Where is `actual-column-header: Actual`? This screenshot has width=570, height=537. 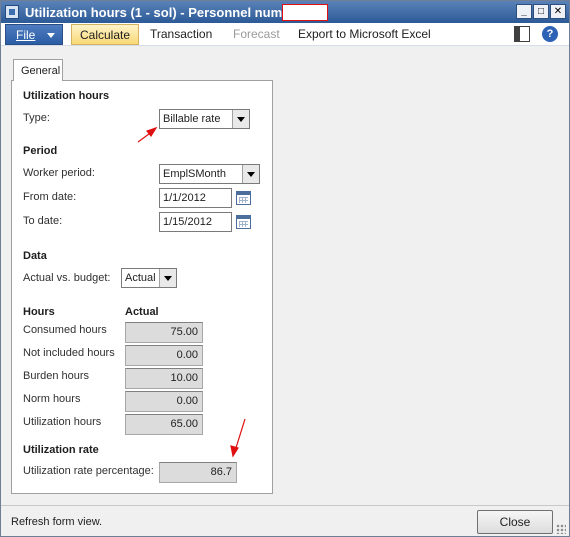 actual-column-header: Actual is located at coordinates (142, 312).